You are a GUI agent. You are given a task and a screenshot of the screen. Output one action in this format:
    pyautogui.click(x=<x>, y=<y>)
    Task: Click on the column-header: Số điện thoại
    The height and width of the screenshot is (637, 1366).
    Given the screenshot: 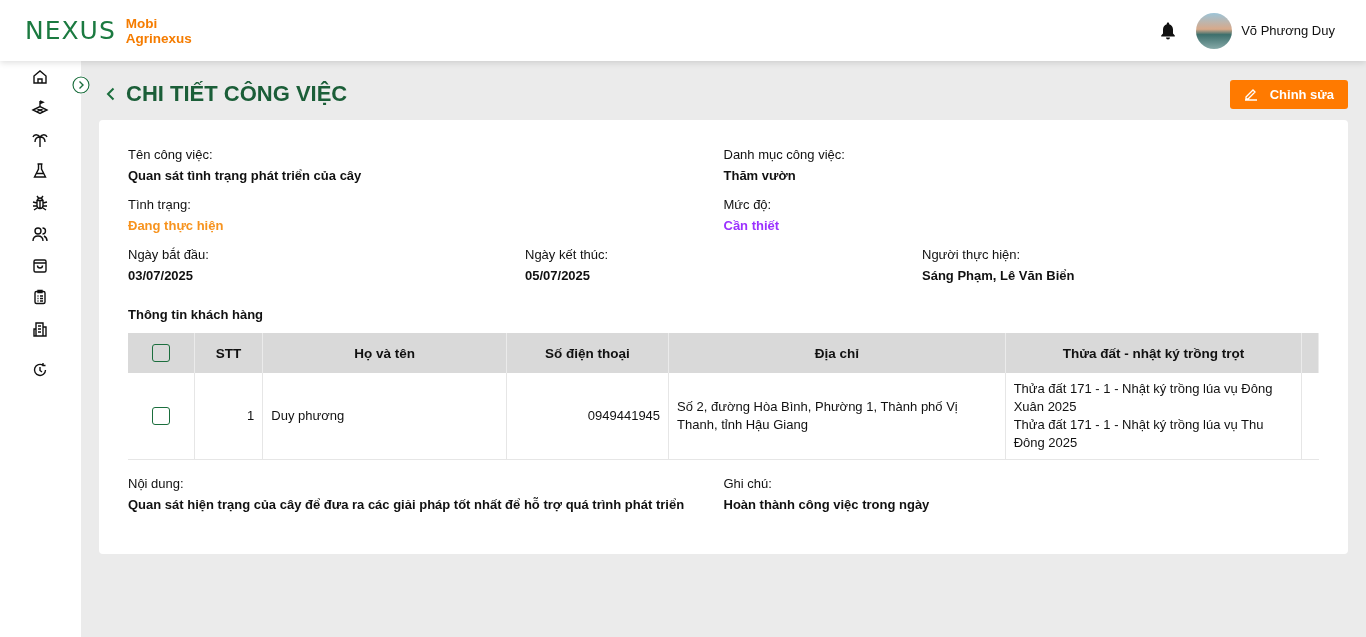 What is the action you would take?
    pyautogui.click(x=587, y=353)
    